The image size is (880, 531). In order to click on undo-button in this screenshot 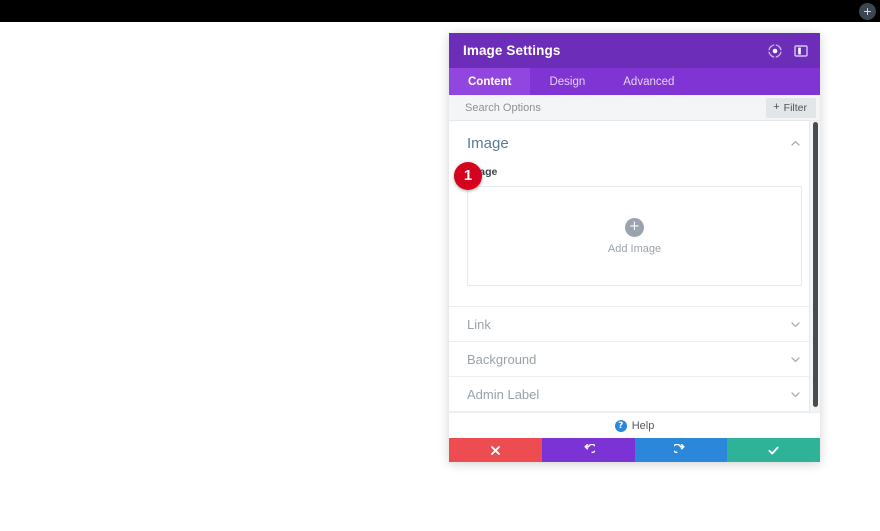, I will do `click(588, 450)`.